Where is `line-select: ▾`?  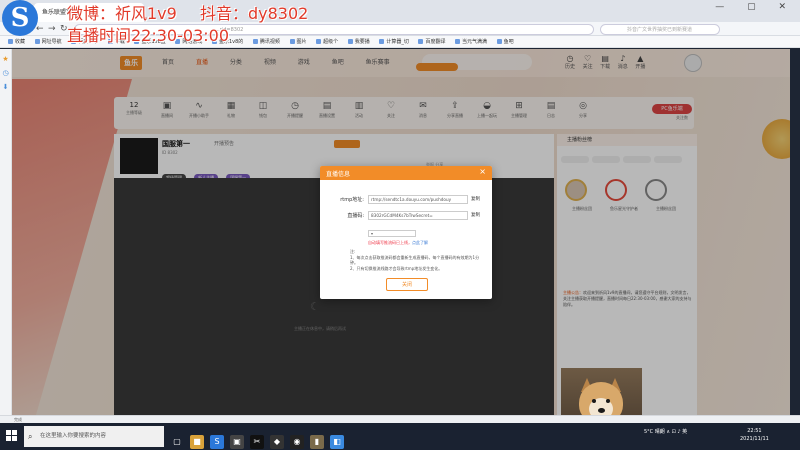 line-select: ▾ is located at coordinates (392, 233).